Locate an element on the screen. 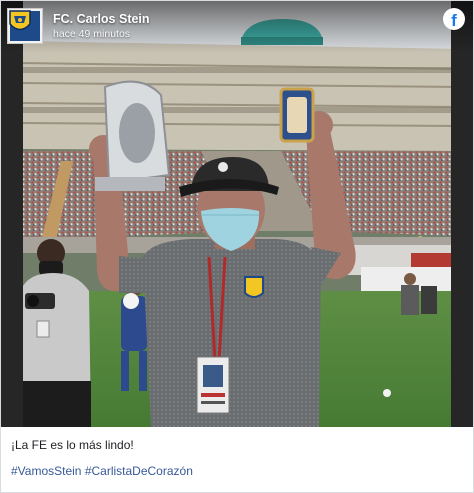  page-avatar is located at coordinates (25, 26).